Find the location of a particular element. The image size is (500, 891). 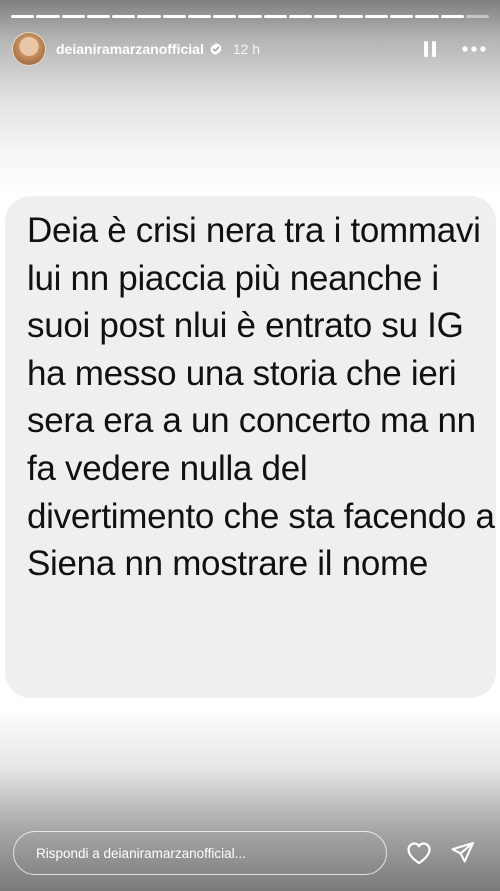

more-horizontal-icon is located at coordinates (474, 49).